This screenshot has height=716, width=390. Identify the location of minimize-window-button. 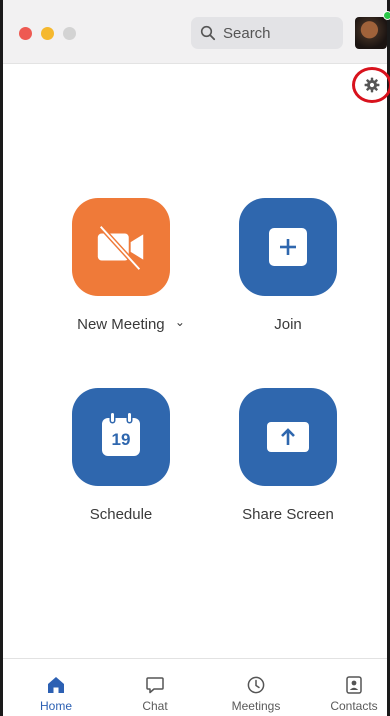
(47, 33).